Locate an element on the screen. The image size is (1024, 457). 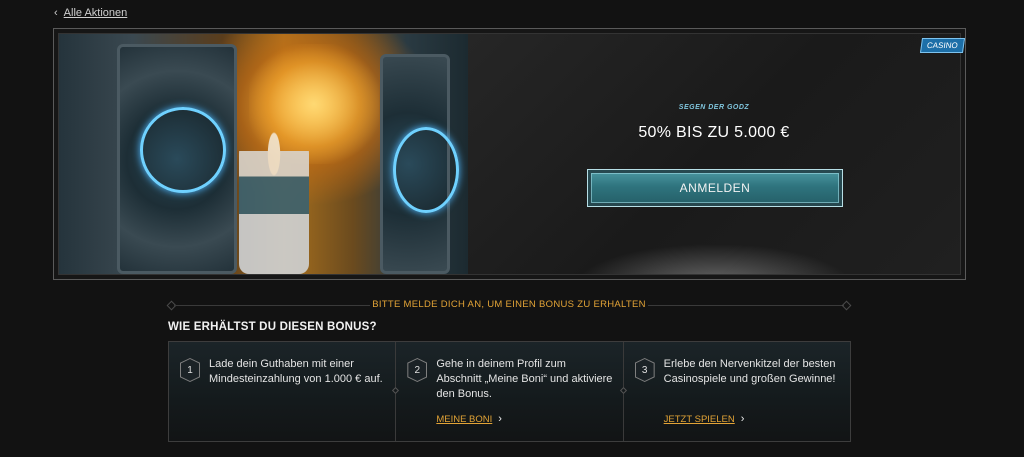
back-link-label: Alle Aktionen is located at coordinates (95, 13).